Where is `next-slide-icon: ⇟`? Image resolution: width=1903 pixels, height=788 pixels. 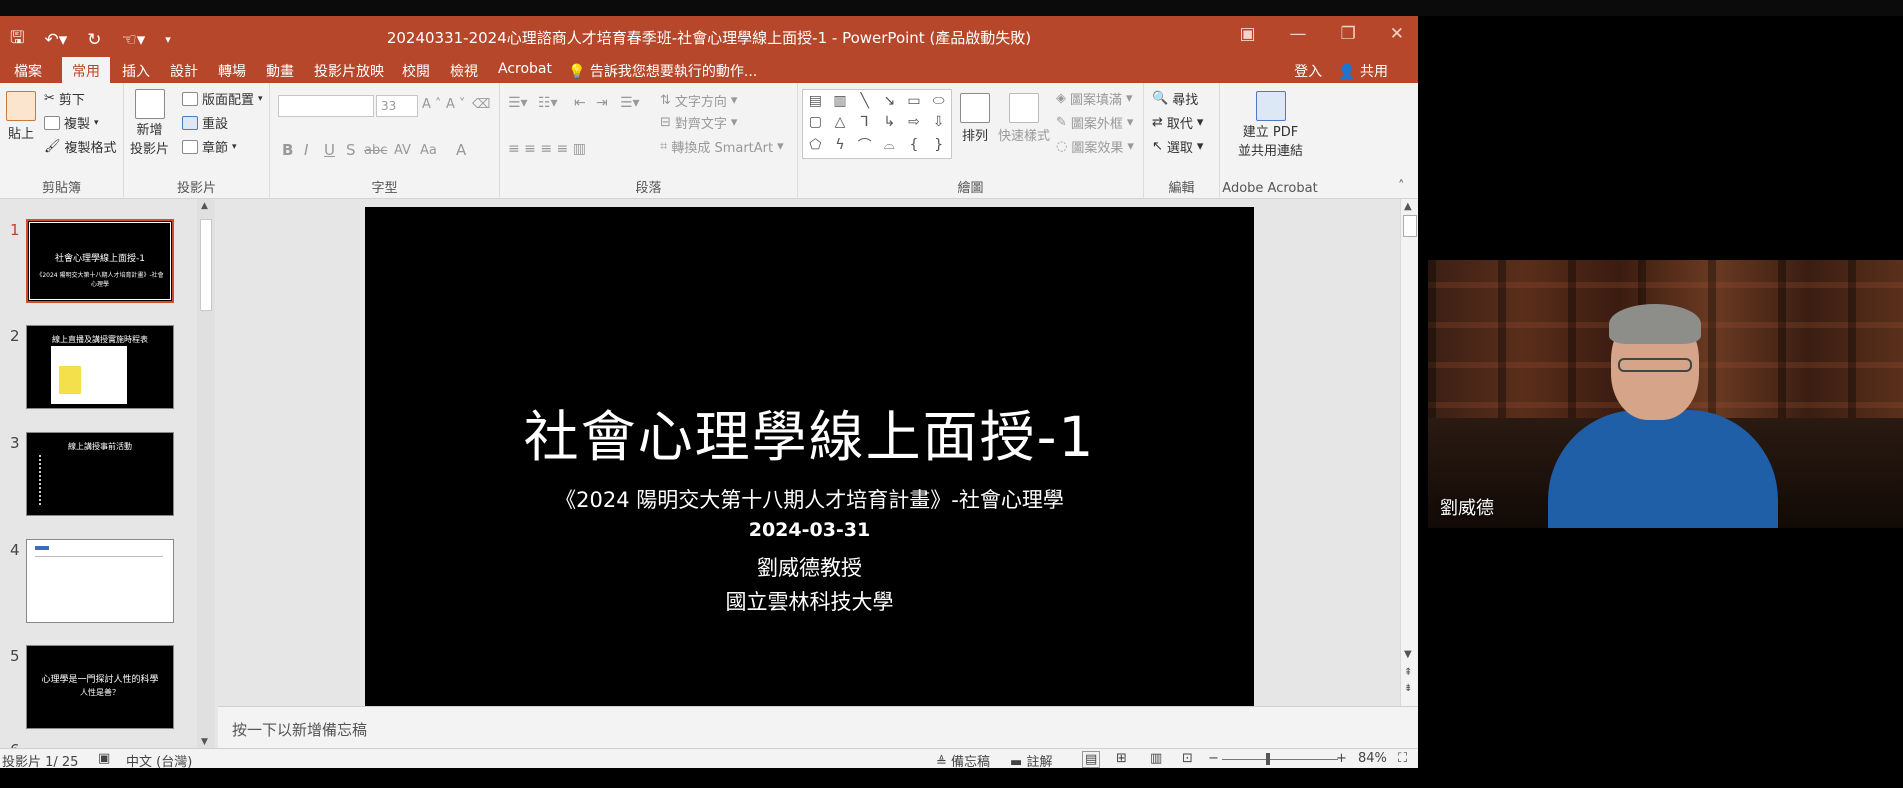 next-slide-icon: ⇟ is located at coordinates (1408, 688).